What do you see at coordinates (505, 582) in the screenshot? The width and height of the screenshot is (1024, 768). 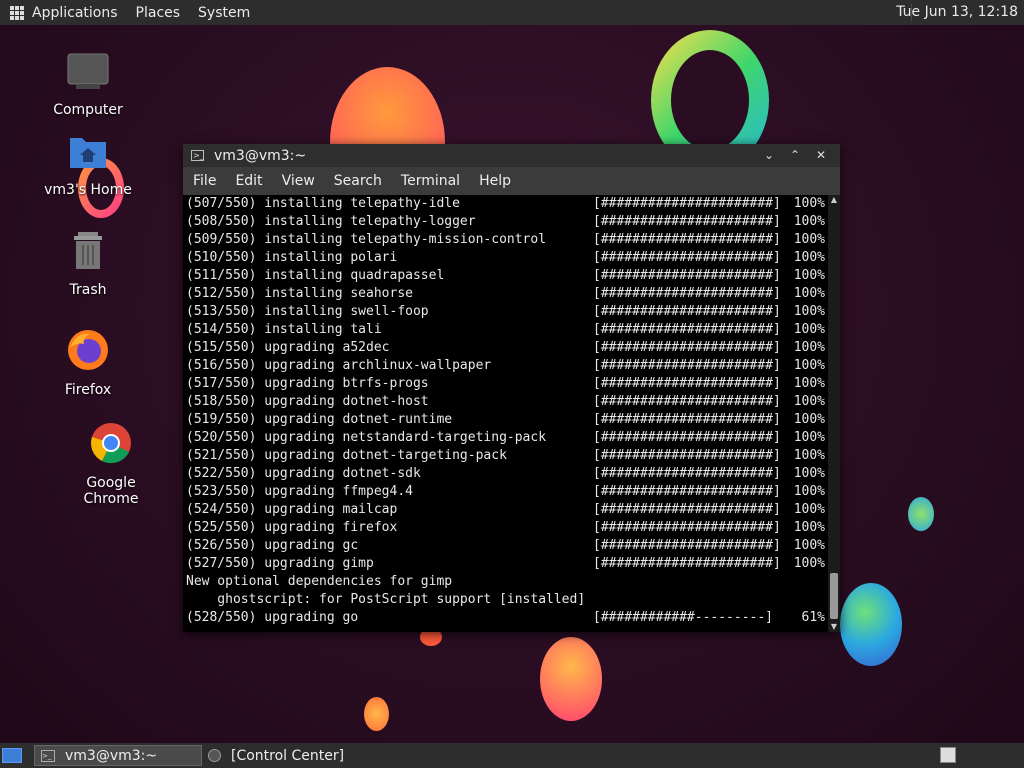 I see `terminal-line: New optional dependencies for gimp` at bounding box center [505, 582].